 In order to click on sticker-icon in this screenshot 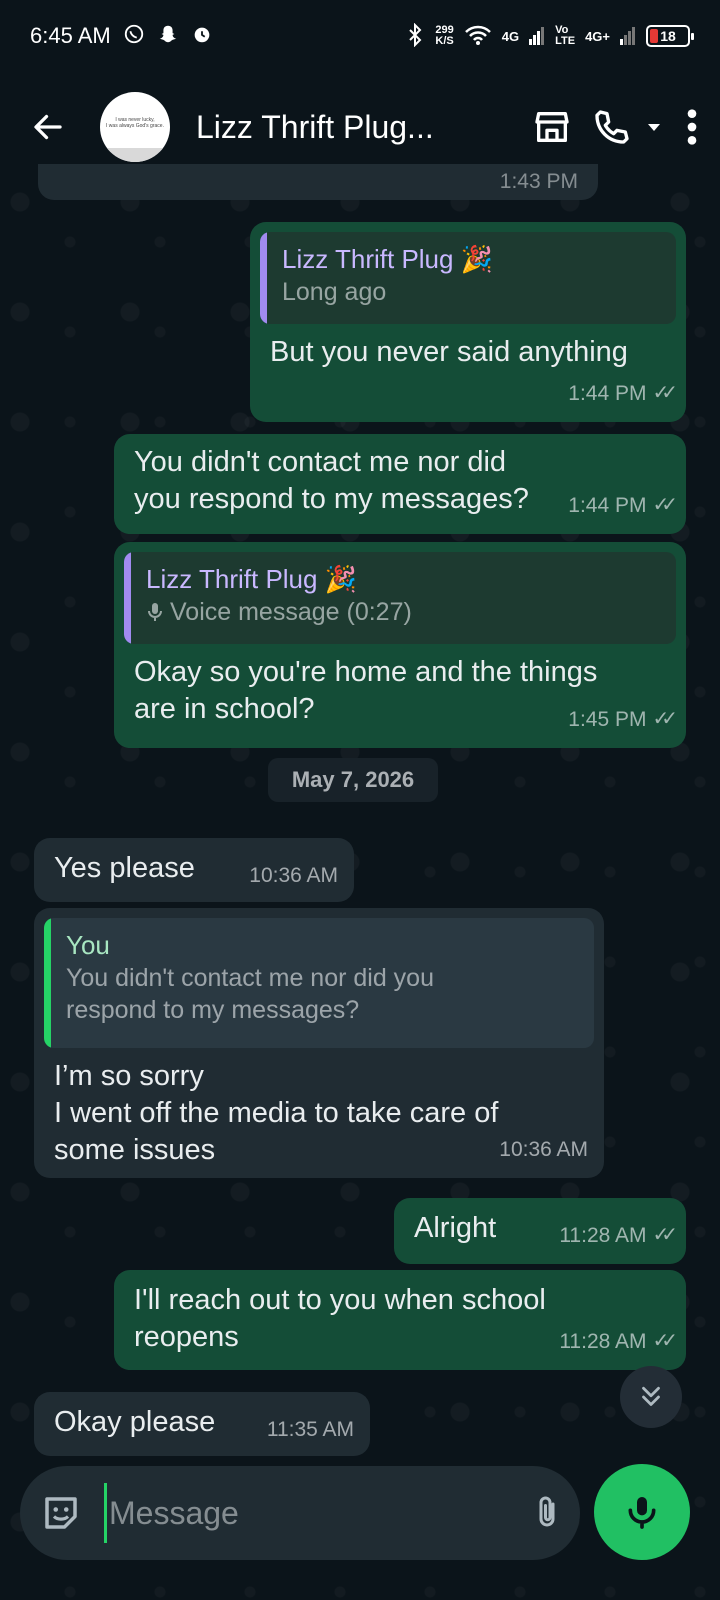, I will do `click(61, 1513)`.